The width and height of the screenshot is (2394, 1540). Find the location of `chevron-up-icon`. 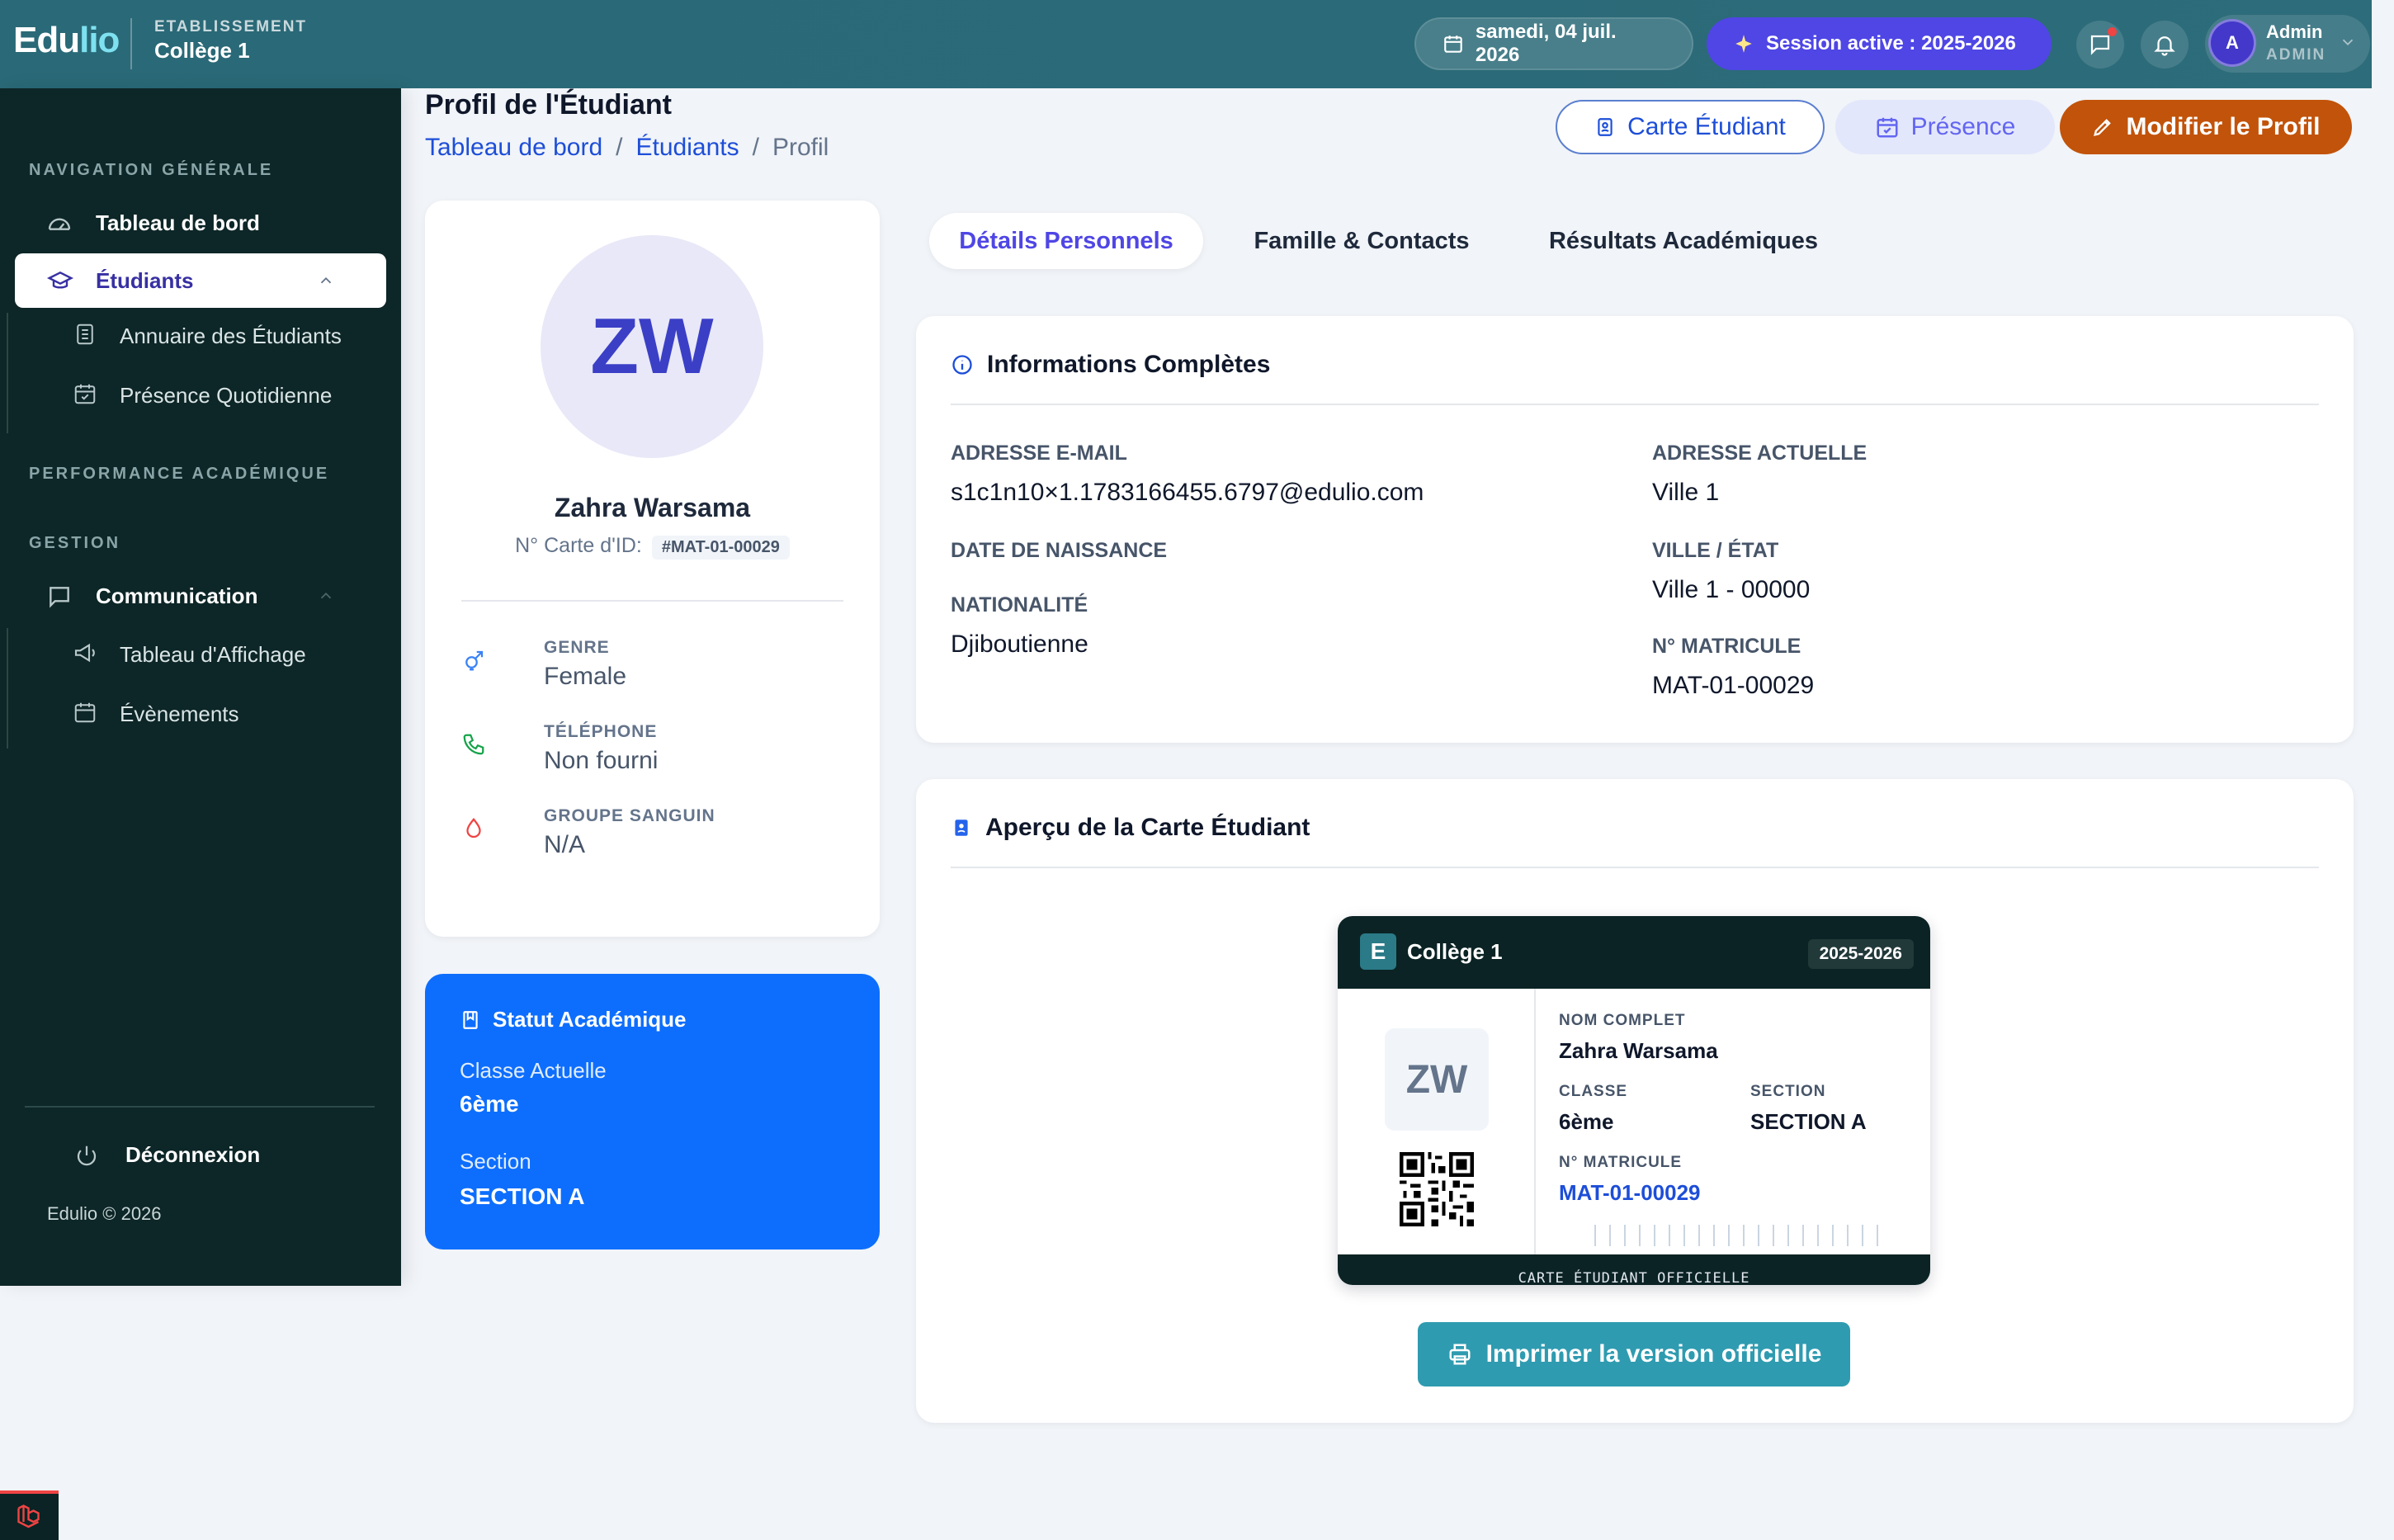

chevron-up-icon is located at coordinates (326, 595).